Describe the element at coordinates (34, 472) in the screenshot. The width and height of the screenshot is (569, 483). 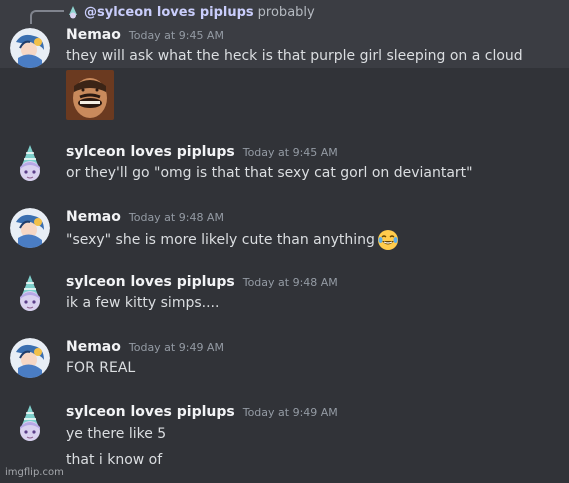
I see `watermark: imgflip.com` at that location.